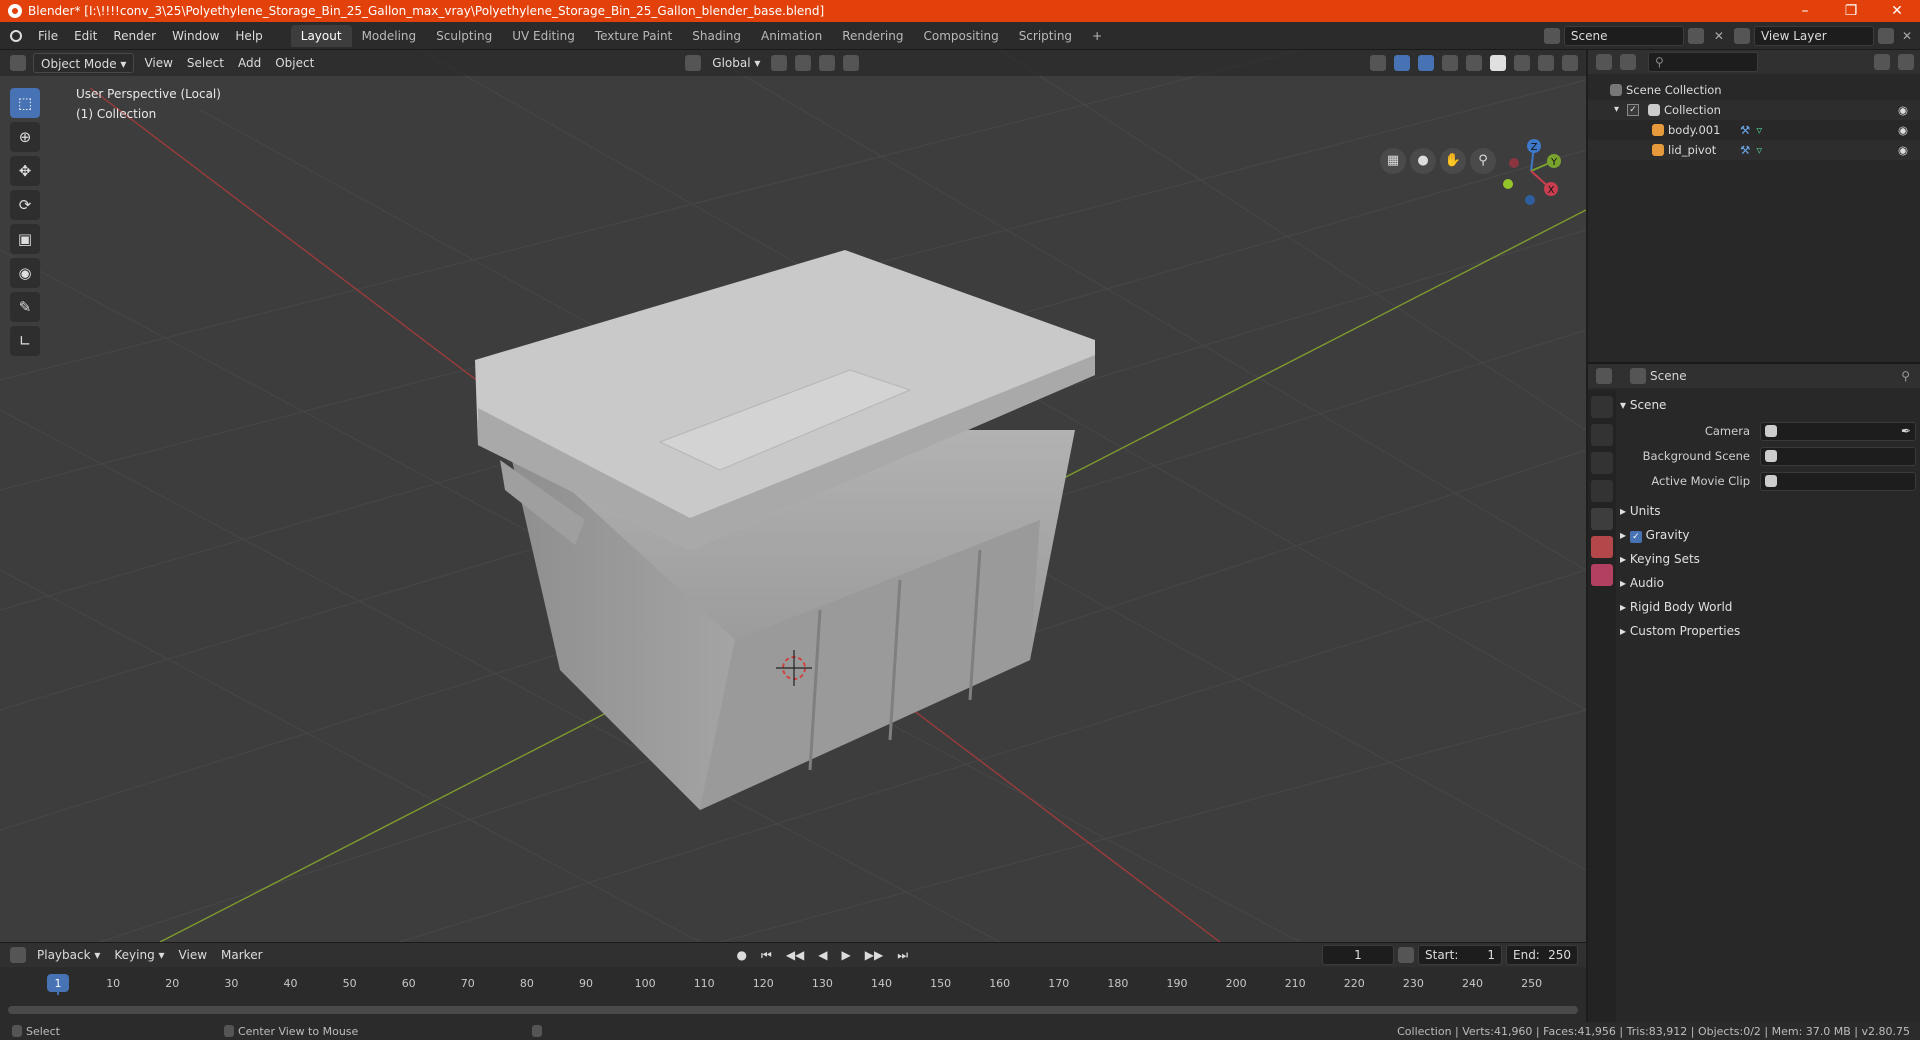 This screenshot has width=1920, height=1040. Describe the element at coordinates (851, 63) in the screenshot. I see `proportional-edit-icon` at that location.